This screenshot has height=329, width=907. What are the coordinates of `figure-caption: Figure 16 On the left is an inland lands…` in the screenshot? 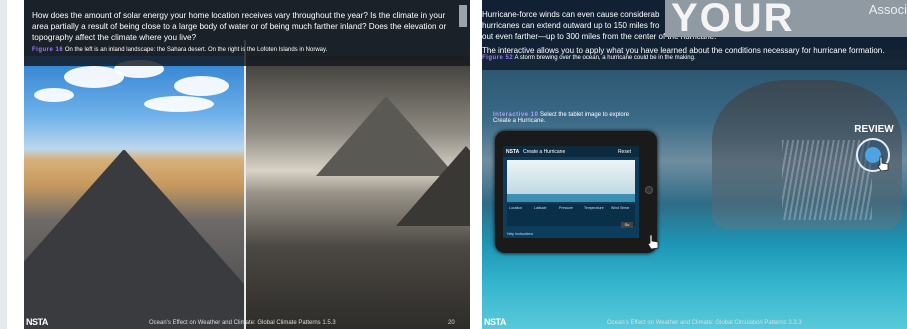 It's located at (242, 50).